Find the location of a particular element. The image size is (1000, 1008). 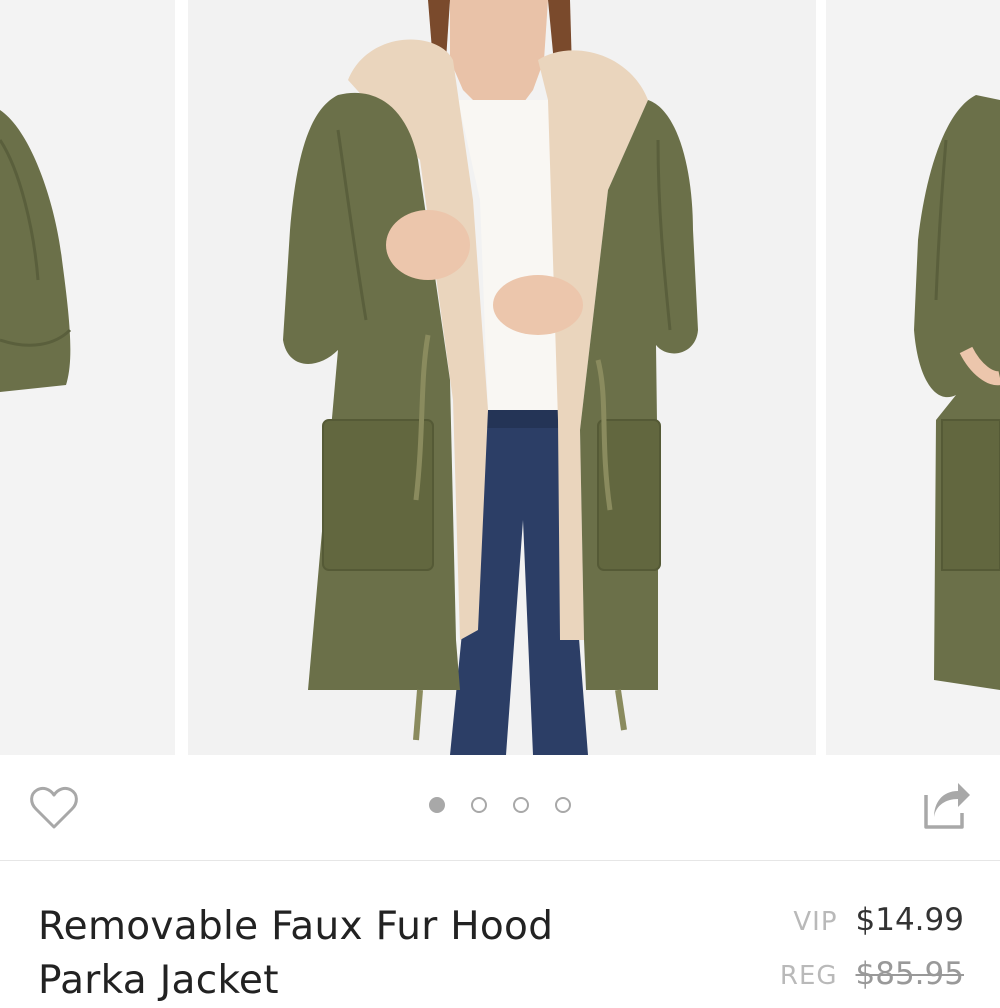

parka-side-image is located at coordinates (87, 377).